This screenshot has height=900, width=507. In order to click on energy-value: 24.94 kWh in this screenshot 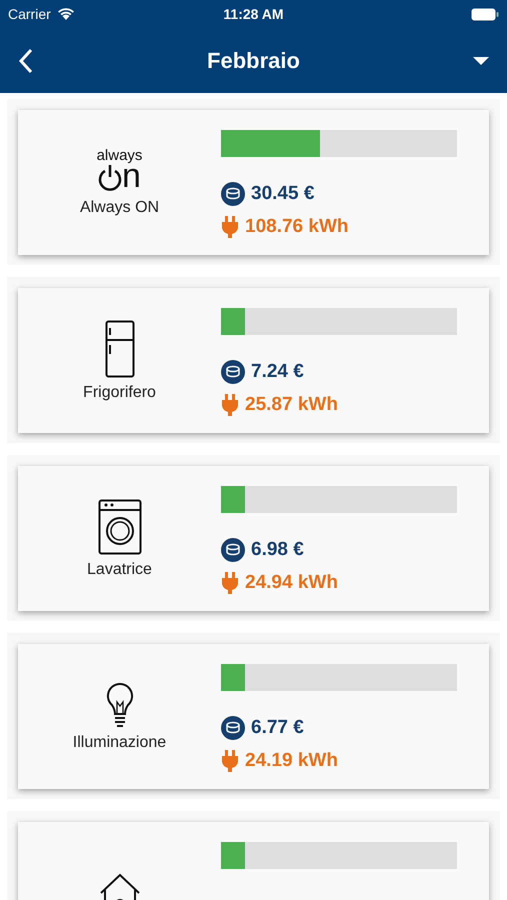, I will do `click(291, 583)`.